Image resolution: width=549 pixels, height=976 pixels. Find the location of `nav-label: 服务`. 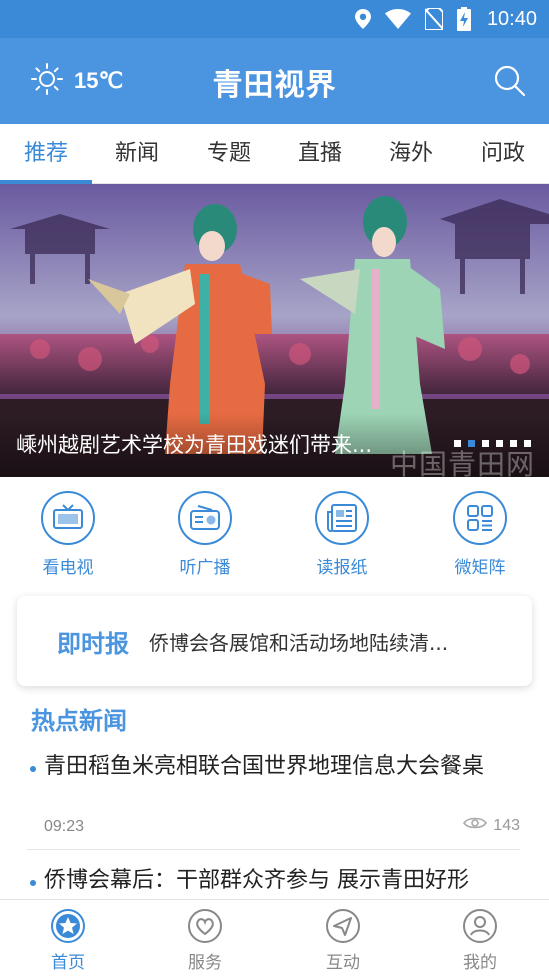

nav-label: 服务 is located at coordinates (205, 963).